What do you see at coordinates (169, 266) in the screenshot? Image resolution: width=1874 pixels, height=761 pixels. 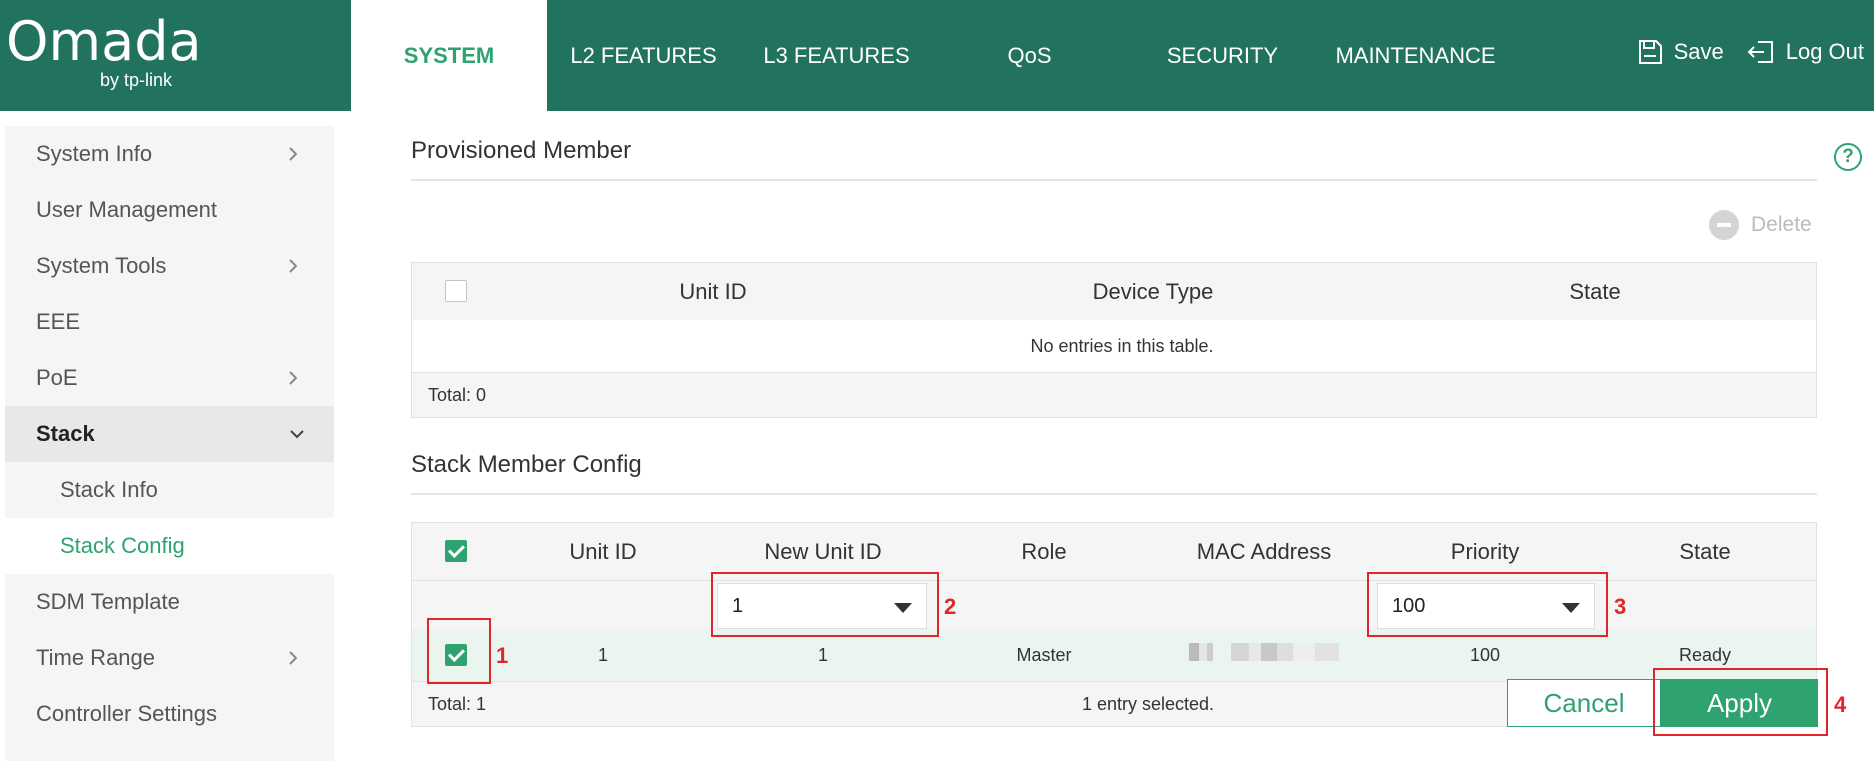 I see `sidebar-item-system-tools: System Tools` at bounding box center [169, 266].